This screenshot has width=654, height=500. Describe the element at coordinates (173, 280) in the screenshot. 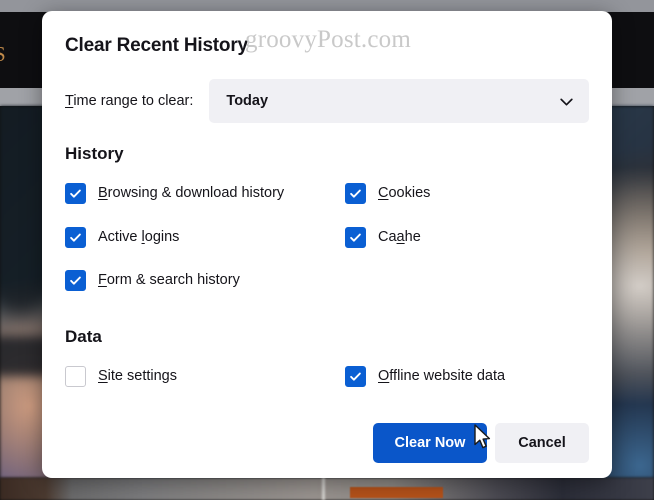

I see `label-rest: orm & search history` at that location.